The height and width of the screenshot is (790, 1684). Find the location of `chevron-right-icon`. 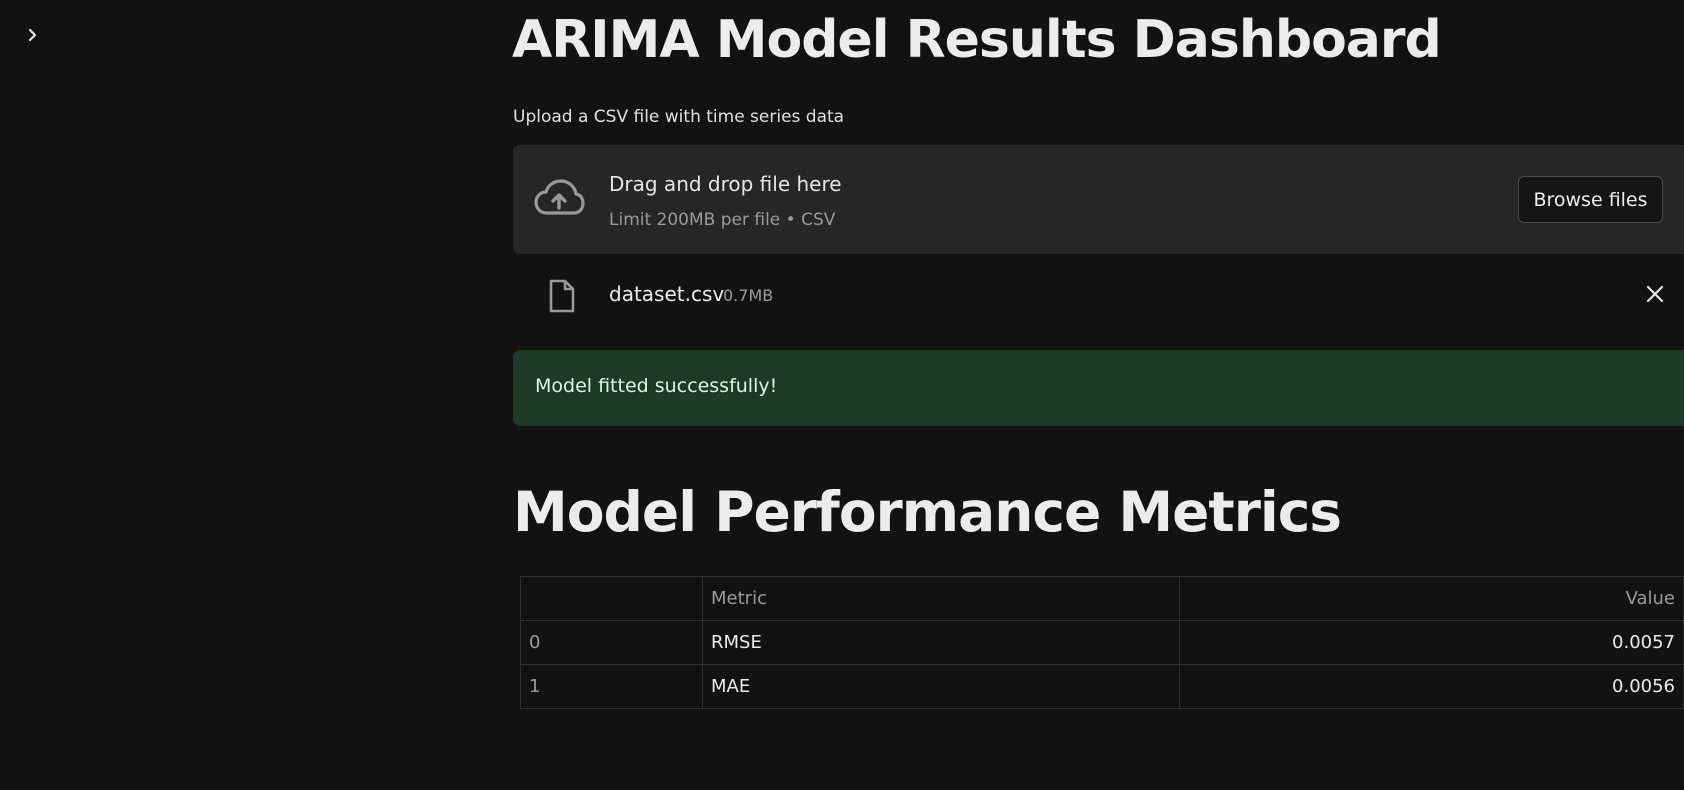

chevron-right-icon is located at coordinates (32, 35).